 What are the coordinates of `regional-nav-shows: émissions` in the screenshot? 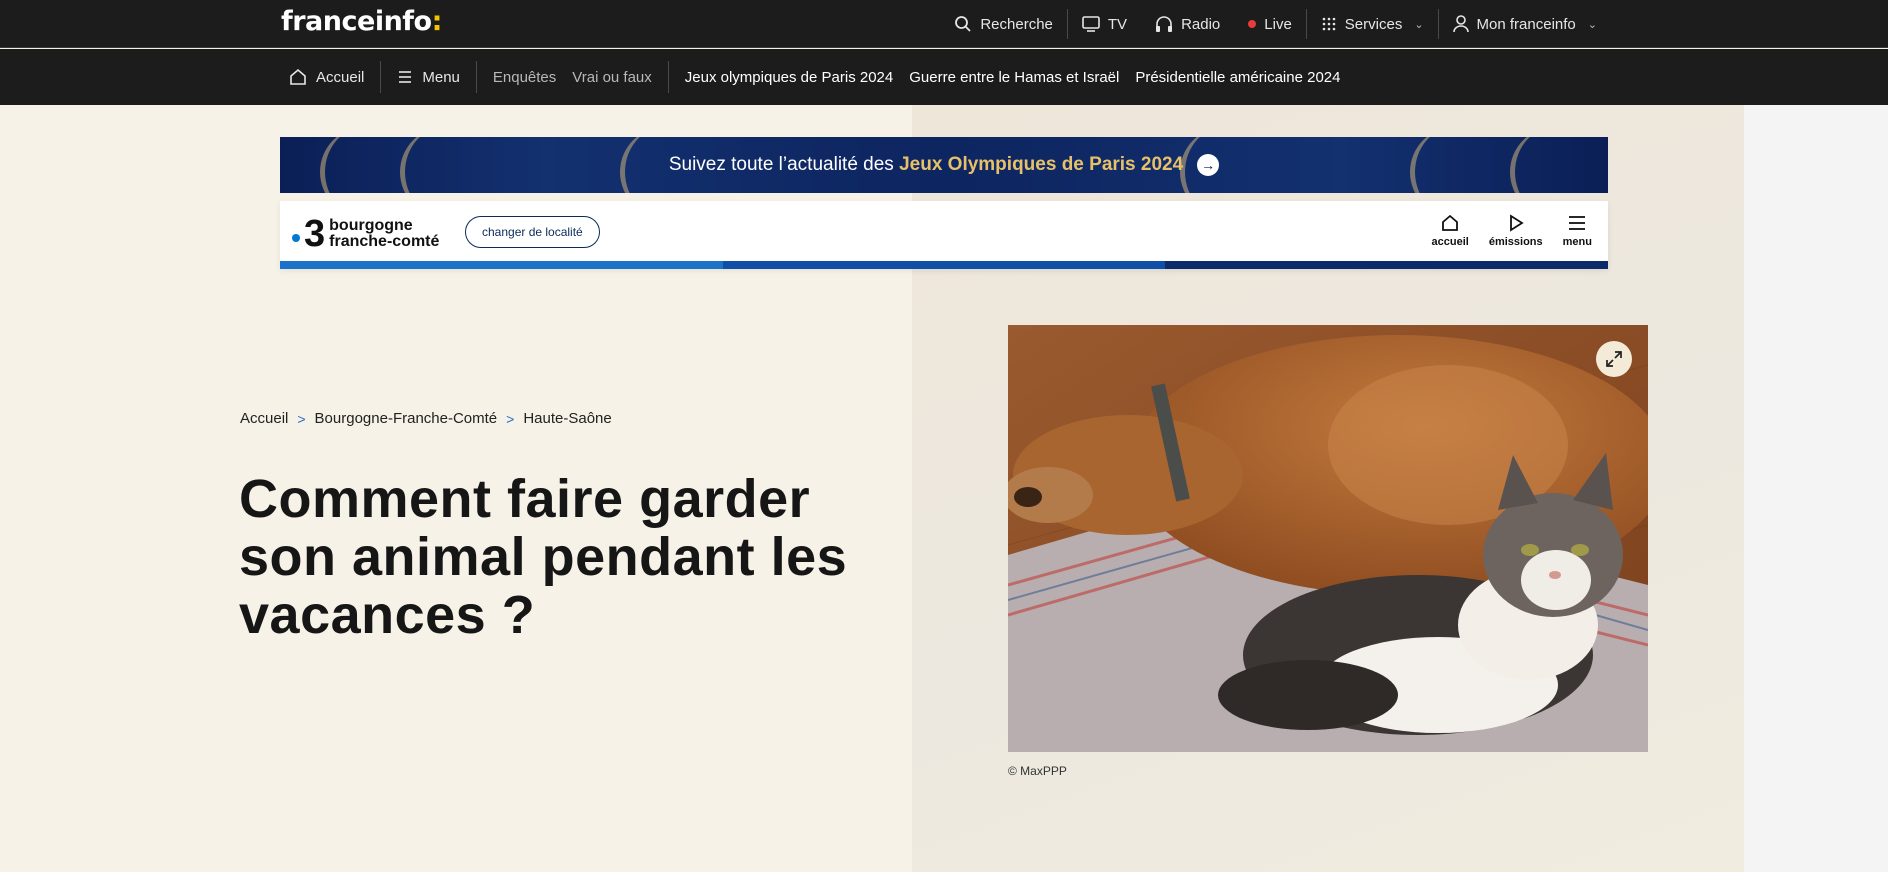 It's located at (1516, 230).